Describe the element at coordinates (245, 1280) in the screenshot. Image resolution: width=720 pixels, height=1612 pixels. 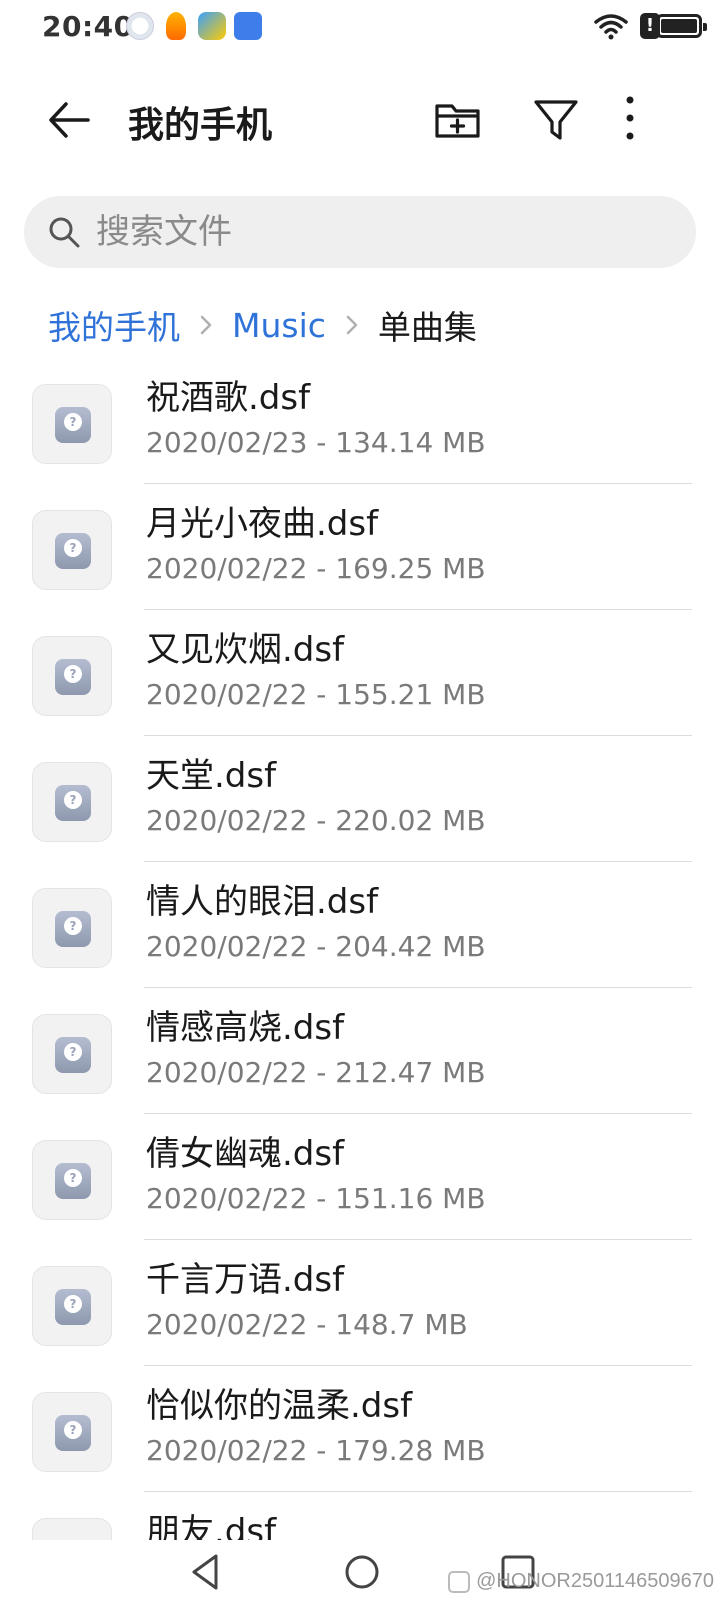
I see `file-name: 千言万语.dsf` at that location.